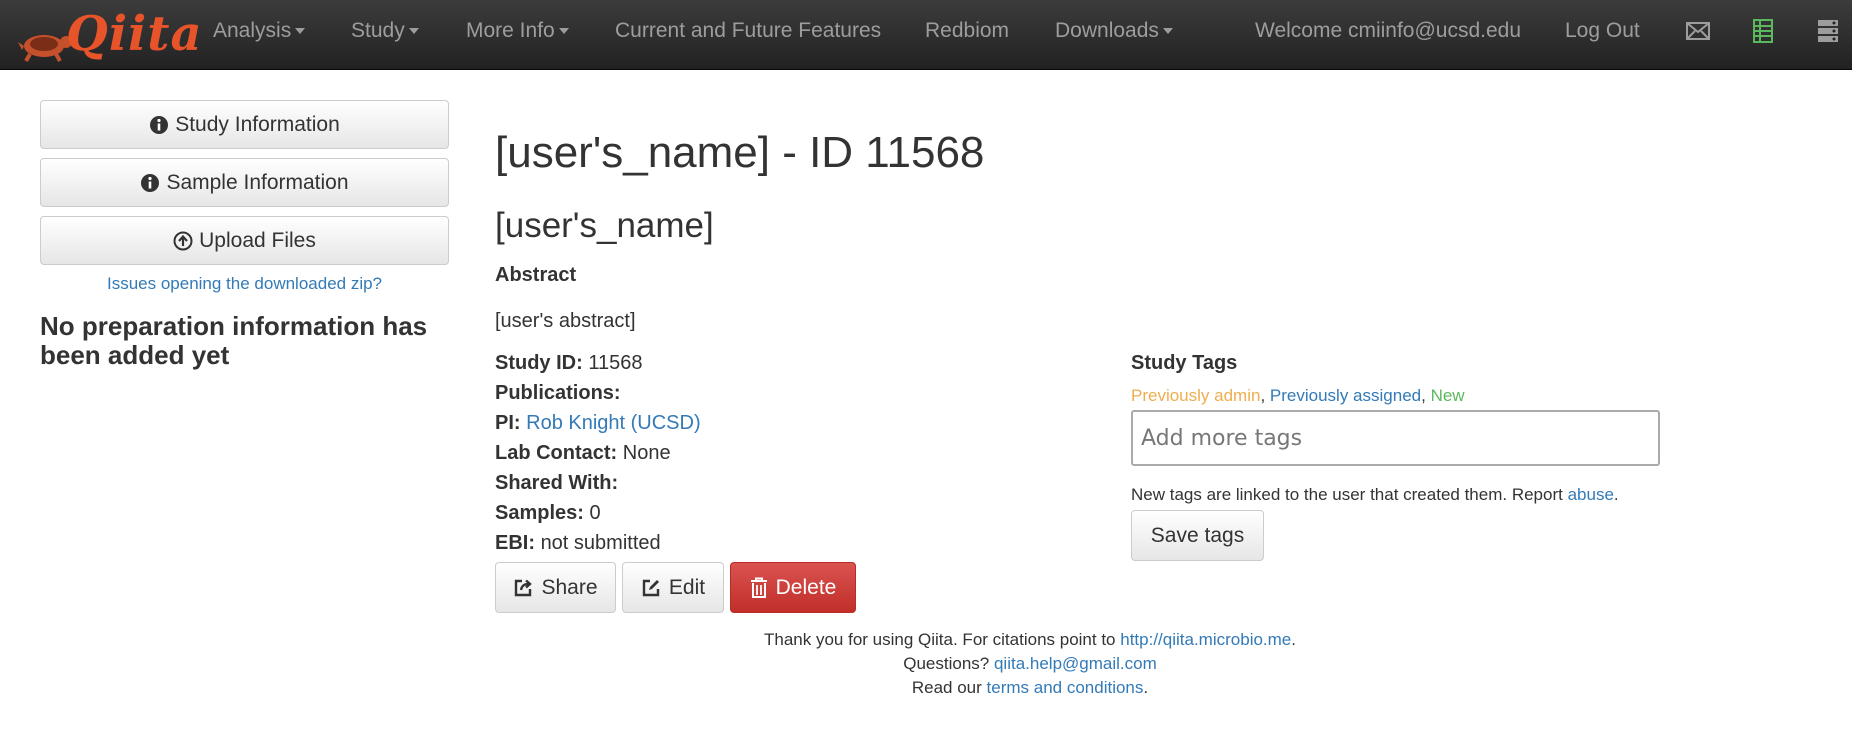 Image resolution: width=1852 pixels, height=734 pixels. What do you see at coordinates (510, 30) in the screenshot?
I see `nav-more-info-label: More Info` at bounding box center [510, 30].